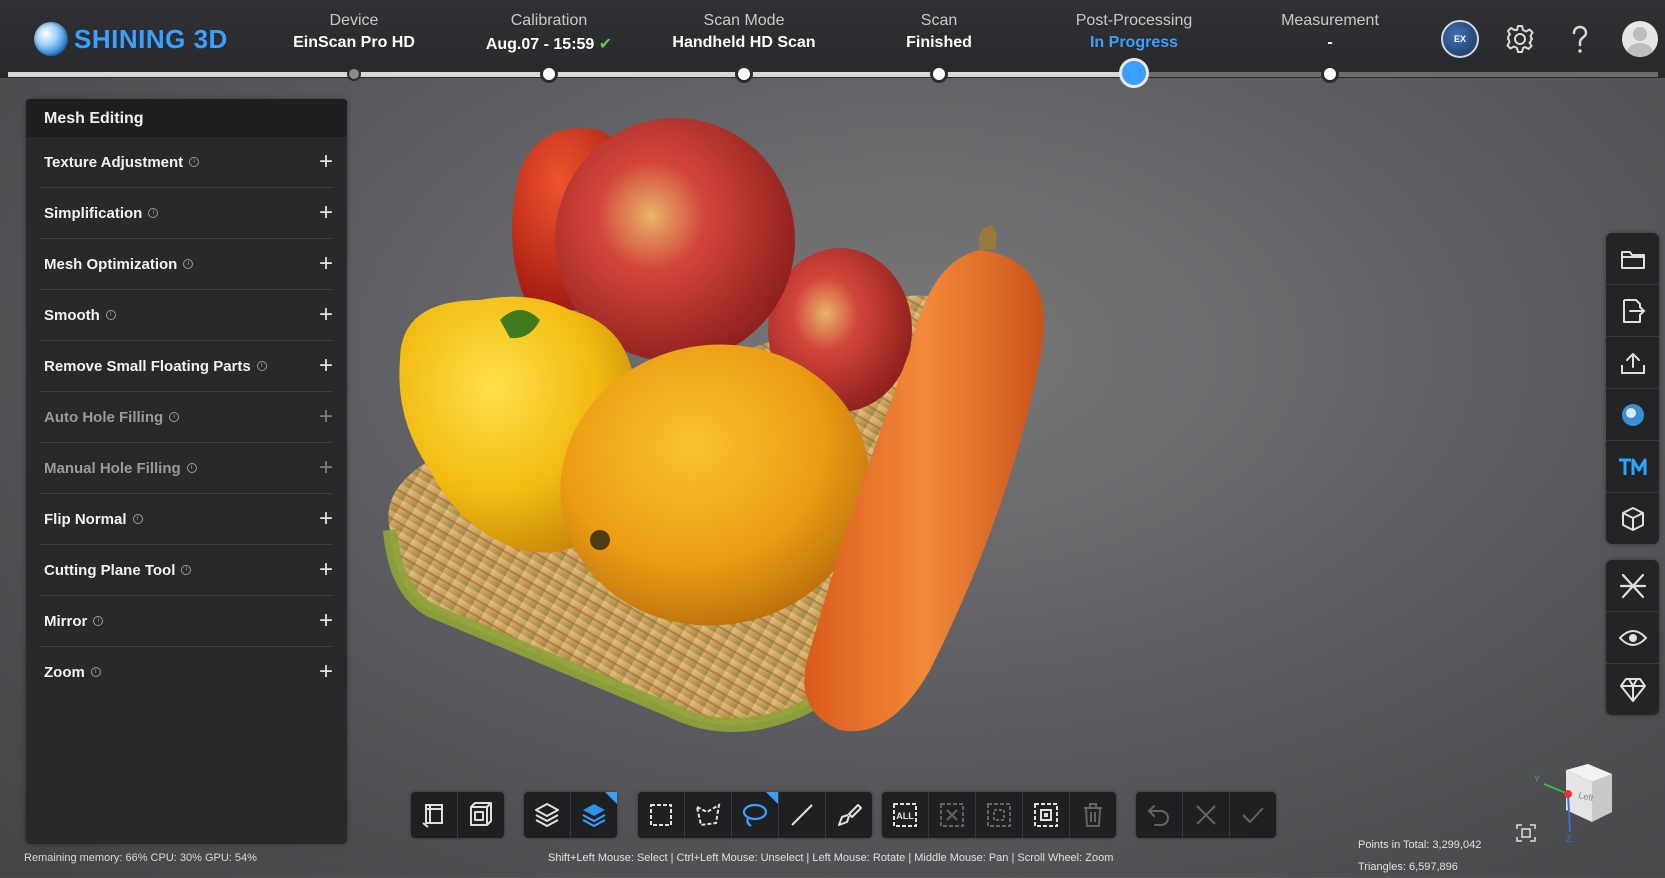  I want to click on step-device: Device EinScan Pro HD, so click(354, 32).